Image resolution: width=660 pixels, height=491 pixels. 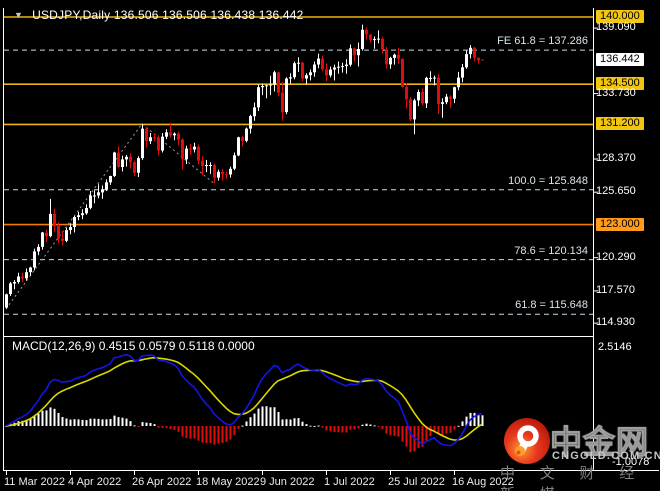 I want to click on watermark-tagline-text: 中 文 财 经 新 媒, so click(x=572, y=477).